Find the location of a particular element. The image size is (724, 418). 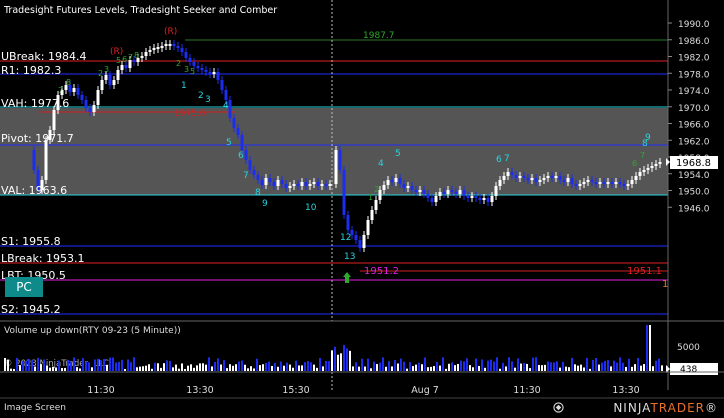

brand-logo: NINJATRADER® is located at coordinates (665, 408).